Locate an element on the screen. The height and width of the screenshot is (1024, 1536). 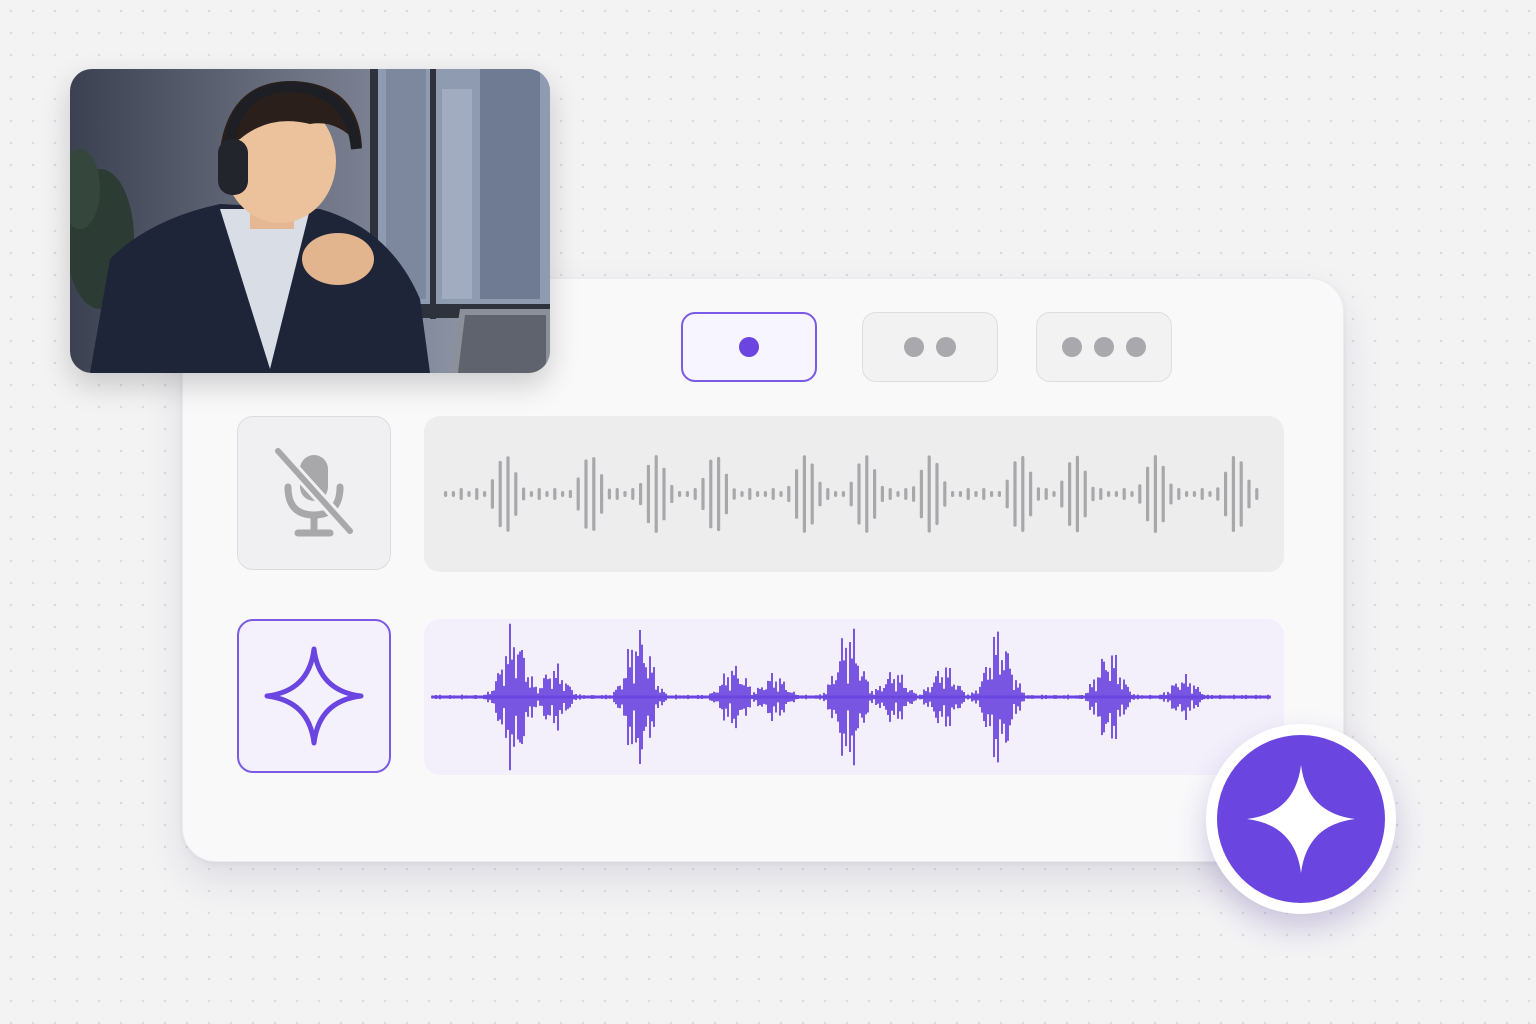
mode-button-one is located at coordinates (749, 347).